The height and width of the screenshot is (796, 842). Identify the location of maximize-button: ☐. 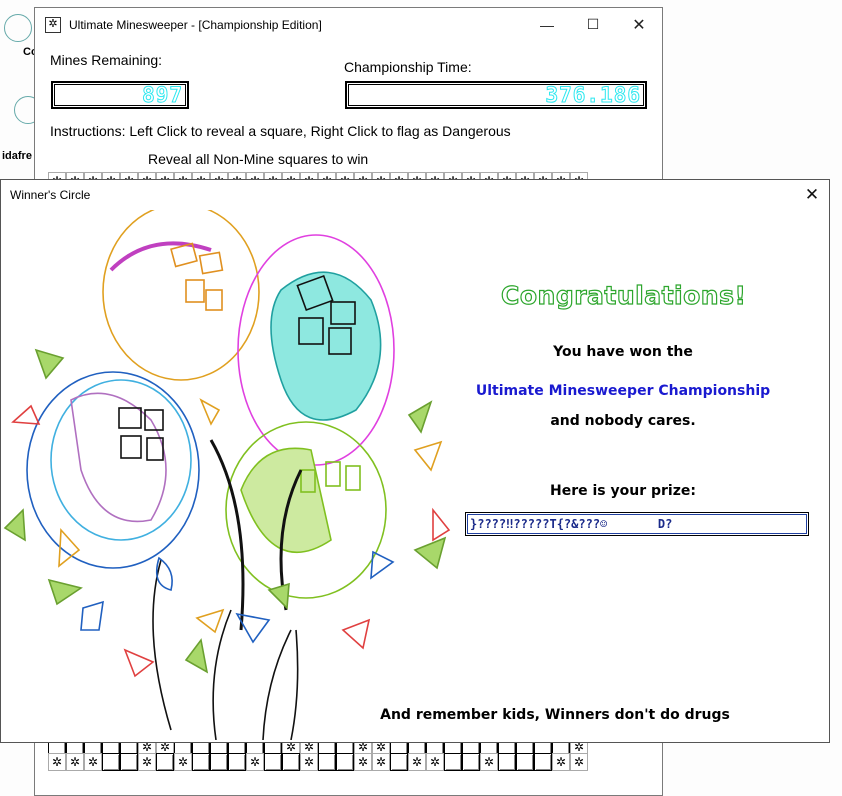
(593, 24).